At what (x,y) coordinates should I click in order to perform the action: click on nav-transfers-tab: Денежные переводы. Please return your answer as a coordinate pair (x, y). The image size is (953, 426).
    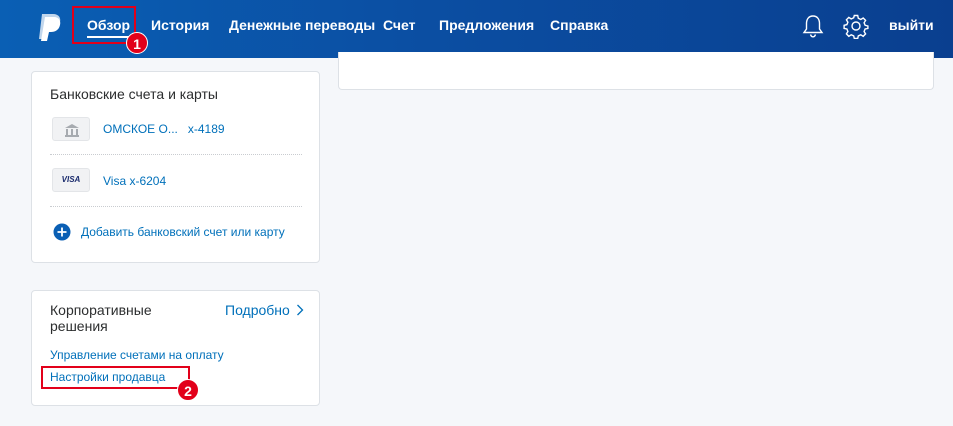
    Looking at the image, I should click on (302, 25).